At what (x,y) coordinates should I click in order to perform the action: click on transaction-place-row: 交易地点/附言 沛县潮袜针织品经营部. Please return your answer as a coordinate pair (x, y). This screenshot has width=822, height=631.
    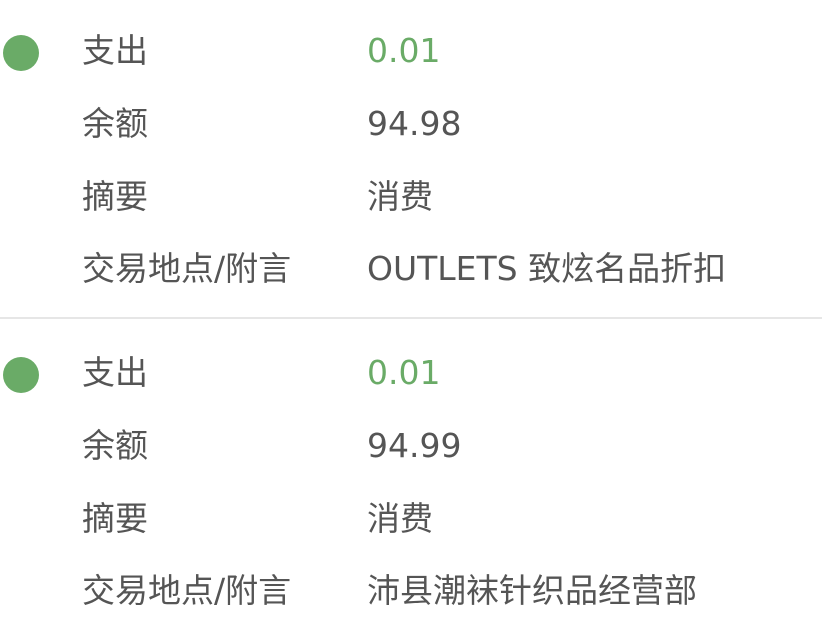
    Looking at the image, I should click on (411, 591).